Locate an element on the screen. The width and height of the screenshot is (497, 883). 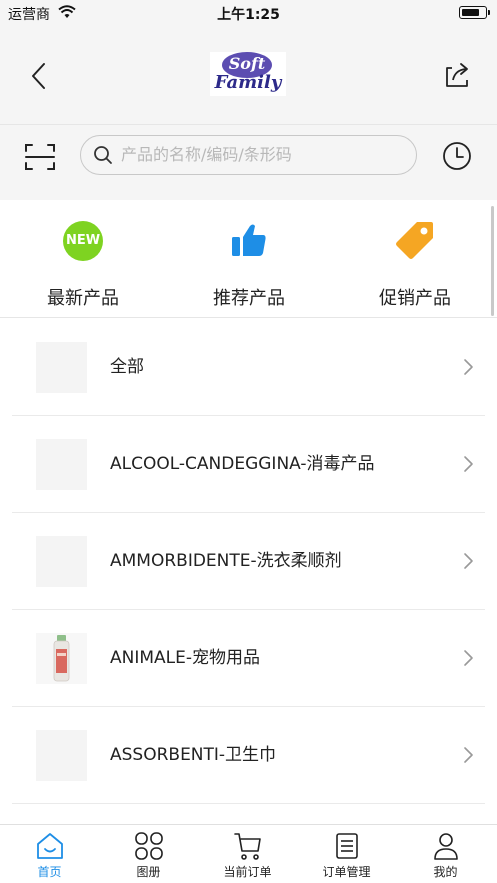
category-row: ANIMALE-宠物用品 is located at coordinates (248, 658).